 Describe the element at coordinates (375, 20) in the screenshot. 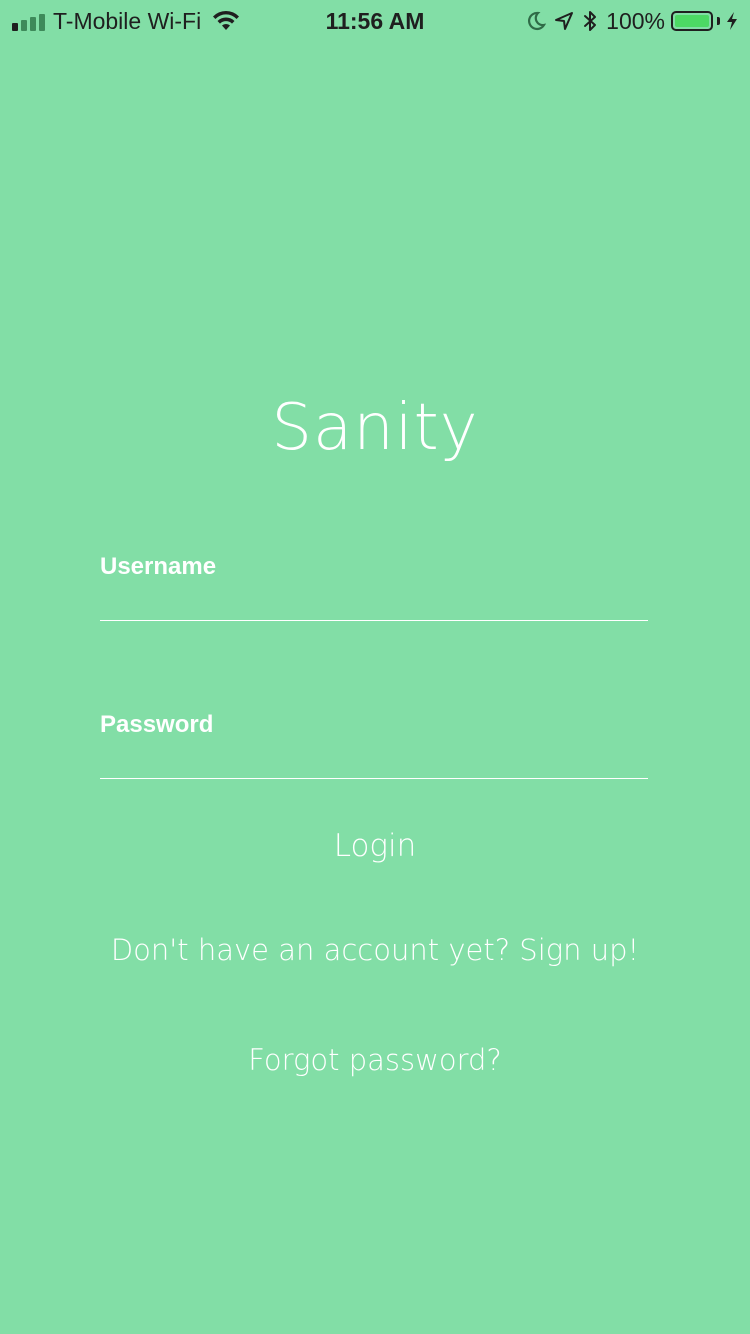

I see `status-bar: T-Mobile Wi-Fi 11:56 AM 100%` at that location.